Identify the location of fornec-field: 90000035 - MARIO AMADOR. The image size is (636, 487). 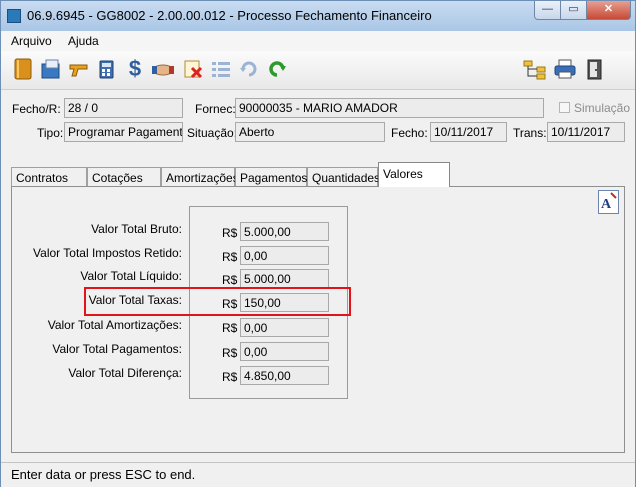
(389, 108).